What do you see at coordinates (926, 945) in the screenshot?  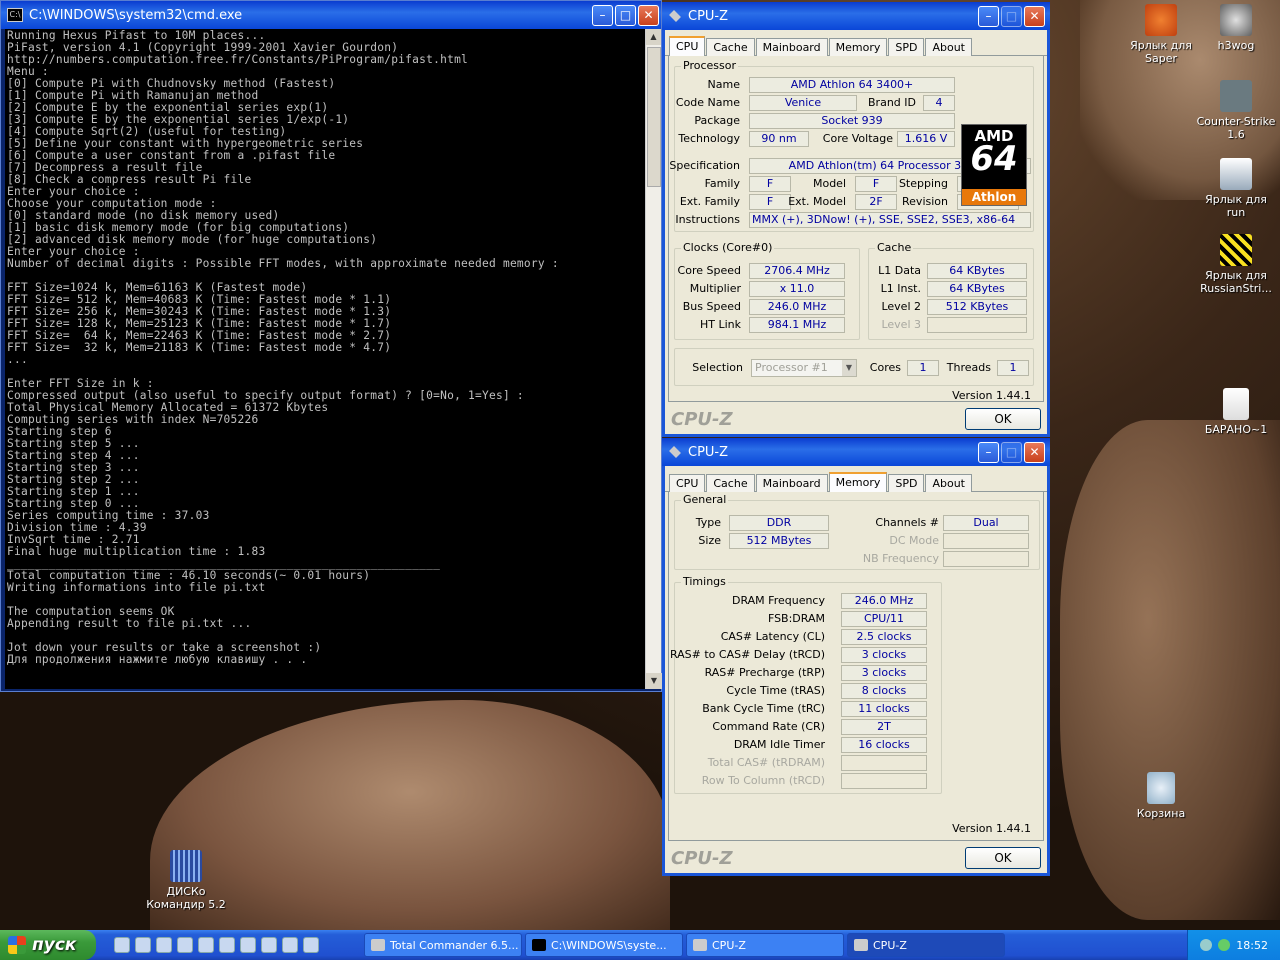 I see `task-cpuz-2: CPU-Z` at bounding box center [926, 945].